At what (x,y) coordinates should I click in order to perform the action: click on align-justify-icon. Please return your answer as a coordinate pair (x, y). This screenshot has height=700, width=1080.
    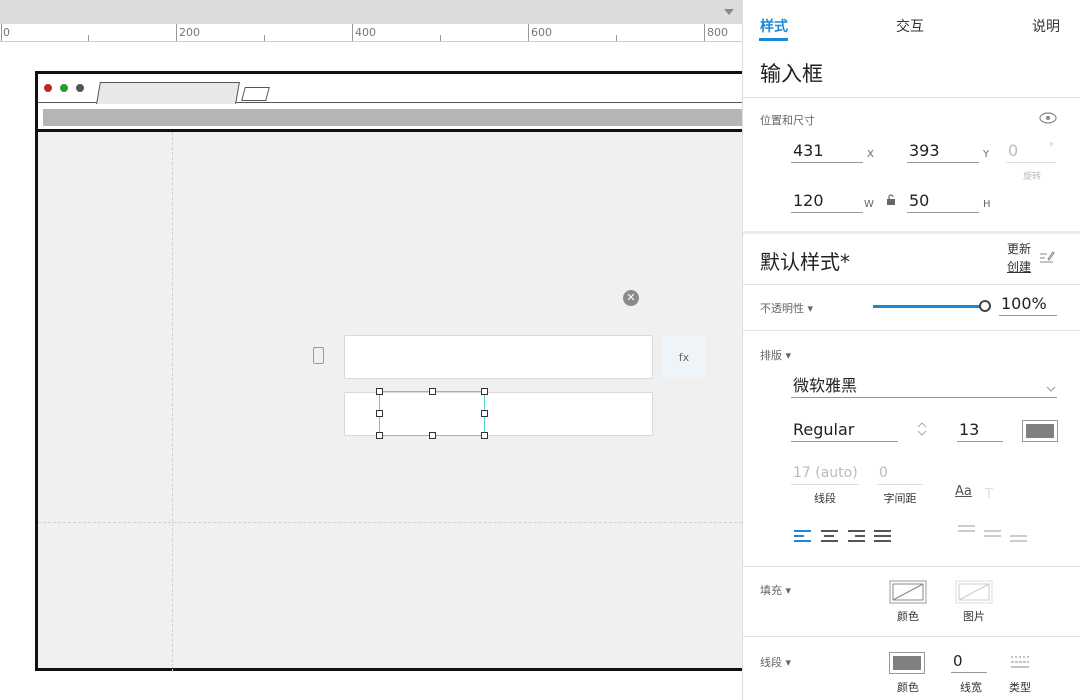
    Looking at the image, I should click on (882, 536).